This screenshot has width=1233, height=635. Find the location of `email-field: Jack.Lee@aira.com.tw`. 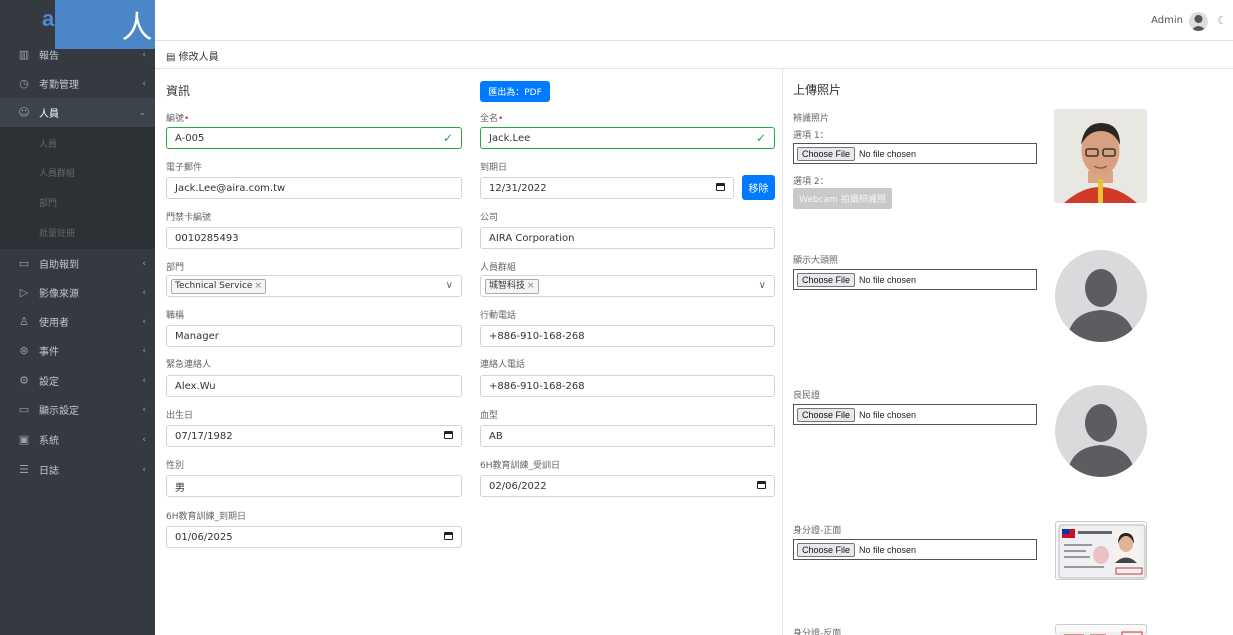

email-field: Jack.Lee@aira.com.tw is located at coordinates (314, 188).